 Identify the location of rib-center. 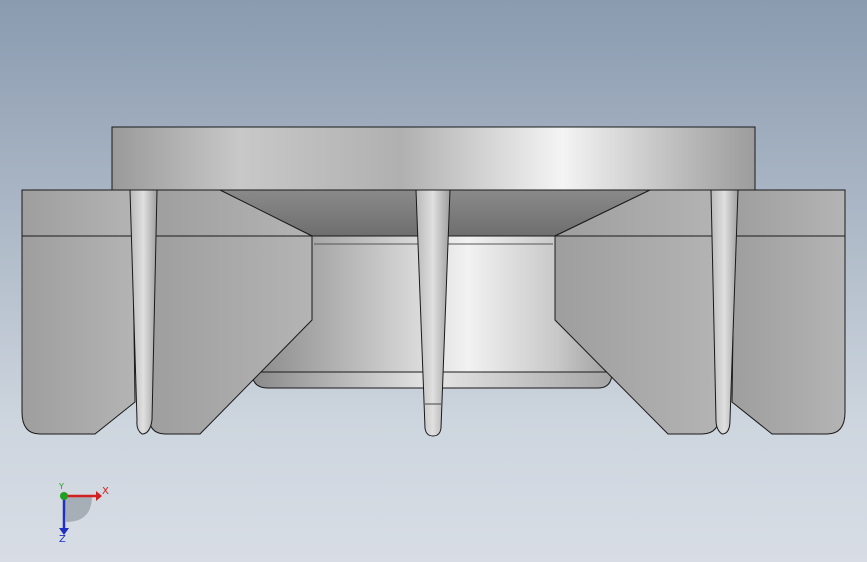
(433, 313).